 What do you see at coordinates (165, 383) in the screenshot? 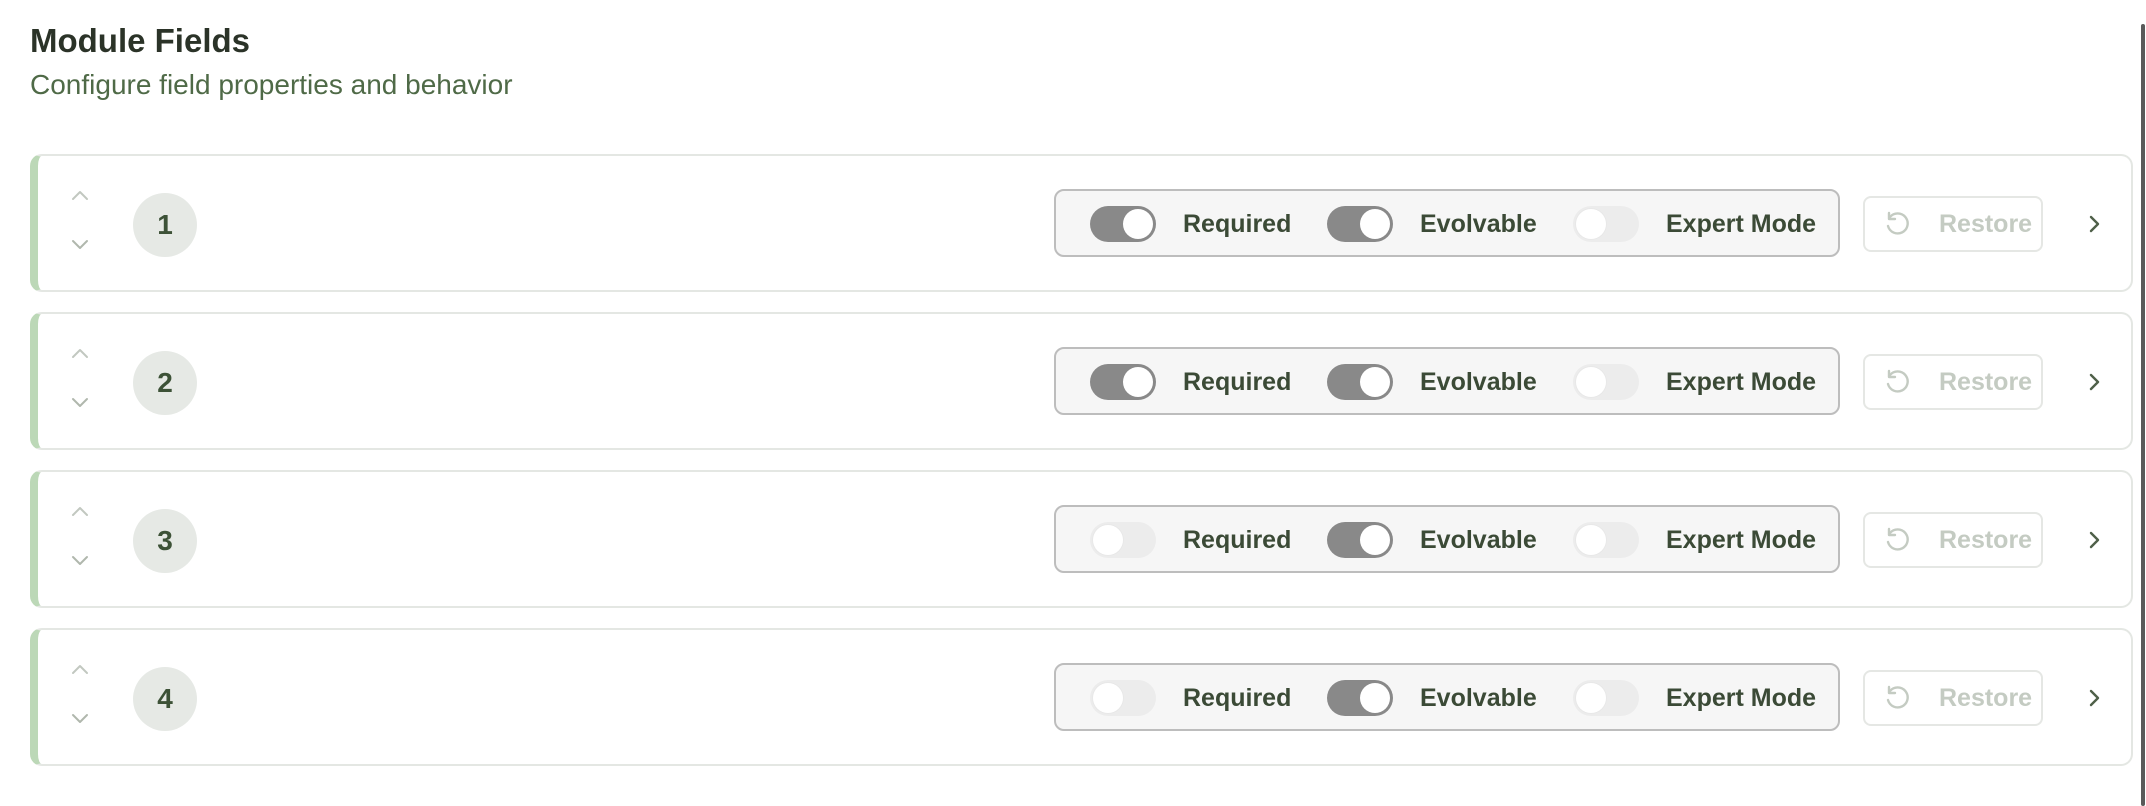
I see `field-order-badge: 2` at bounding box center [165, 383].